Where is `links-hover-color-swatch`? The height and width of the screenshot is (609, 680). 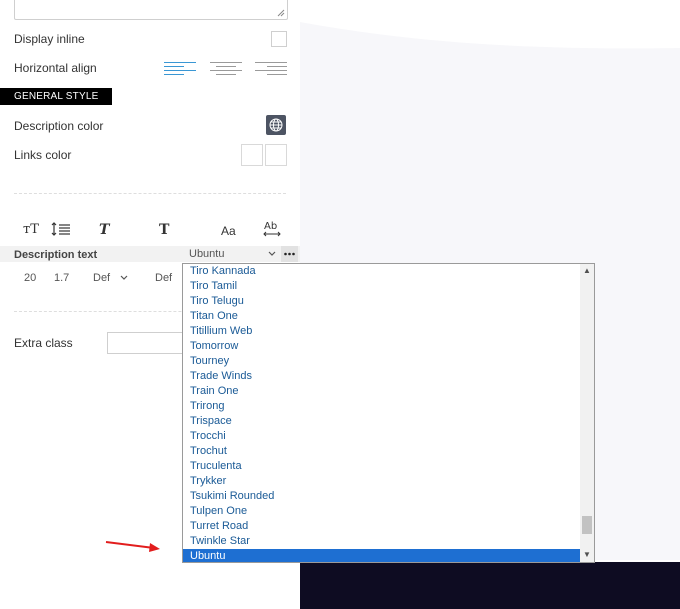
links-hover-color-swatch is located at coordinates (276, 155).